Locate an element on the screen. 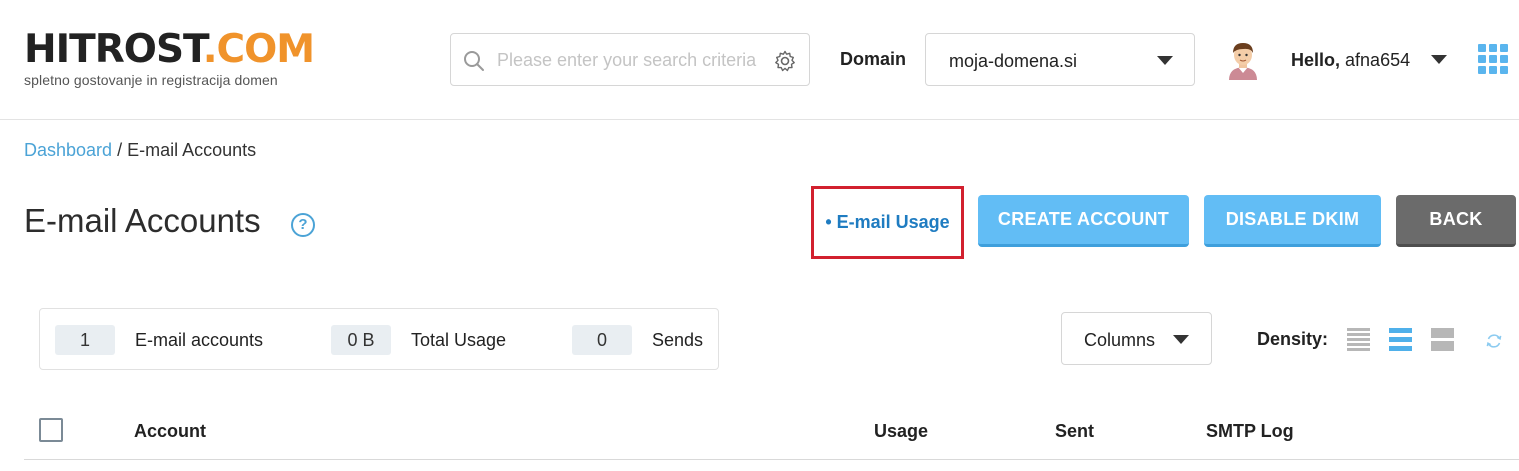  breadcrumb: Dashboard / E-mail Accounts is located at coordinates (140, 150).